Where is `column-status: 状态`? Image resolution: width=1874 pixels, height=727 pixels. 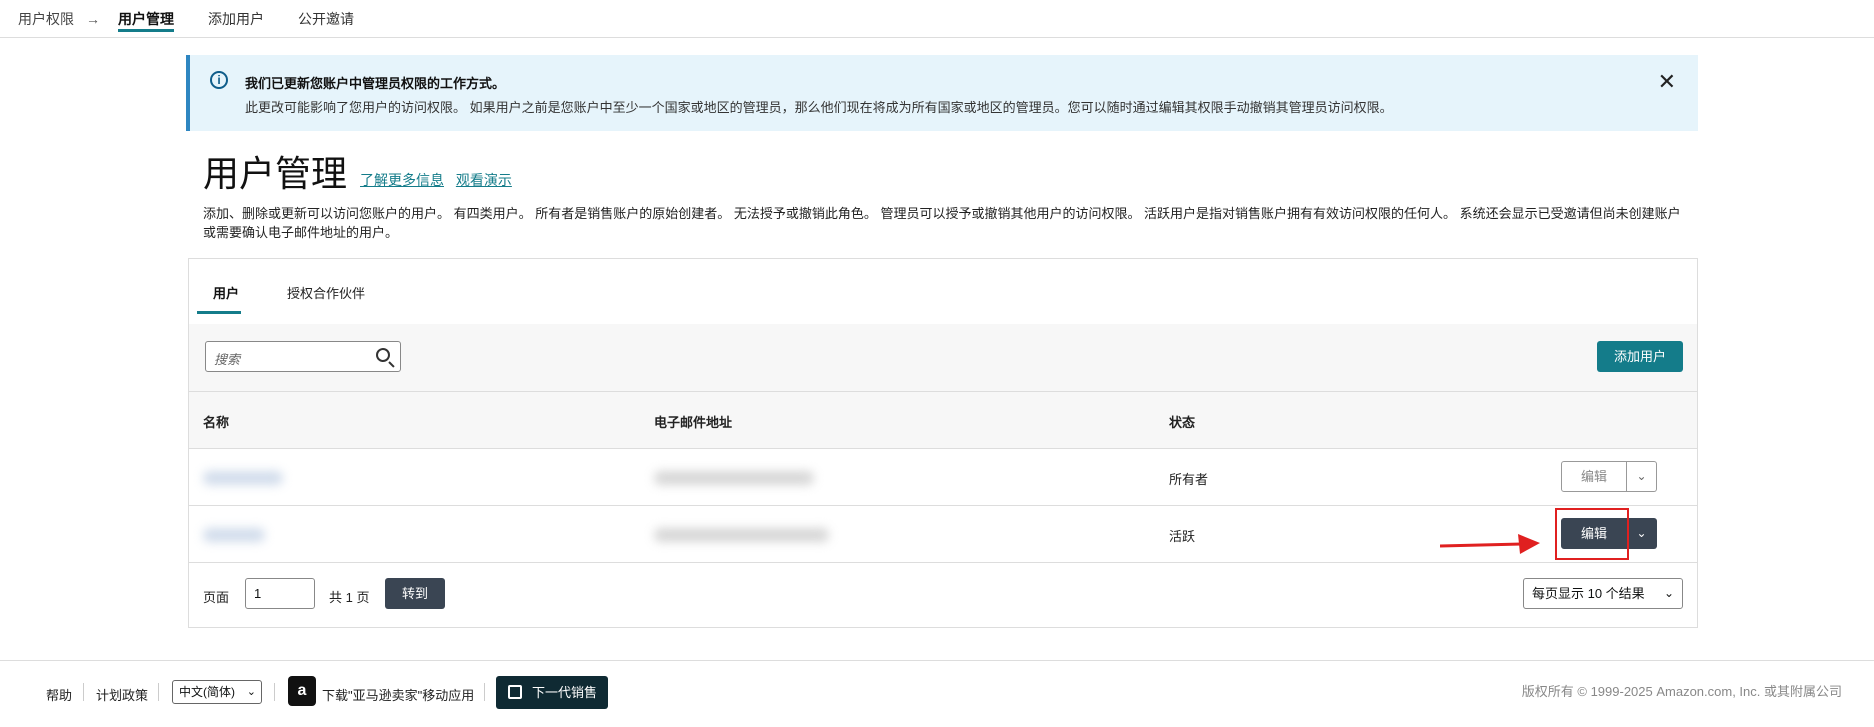
column-status: 状态 is located at coordinates (1182, 421).